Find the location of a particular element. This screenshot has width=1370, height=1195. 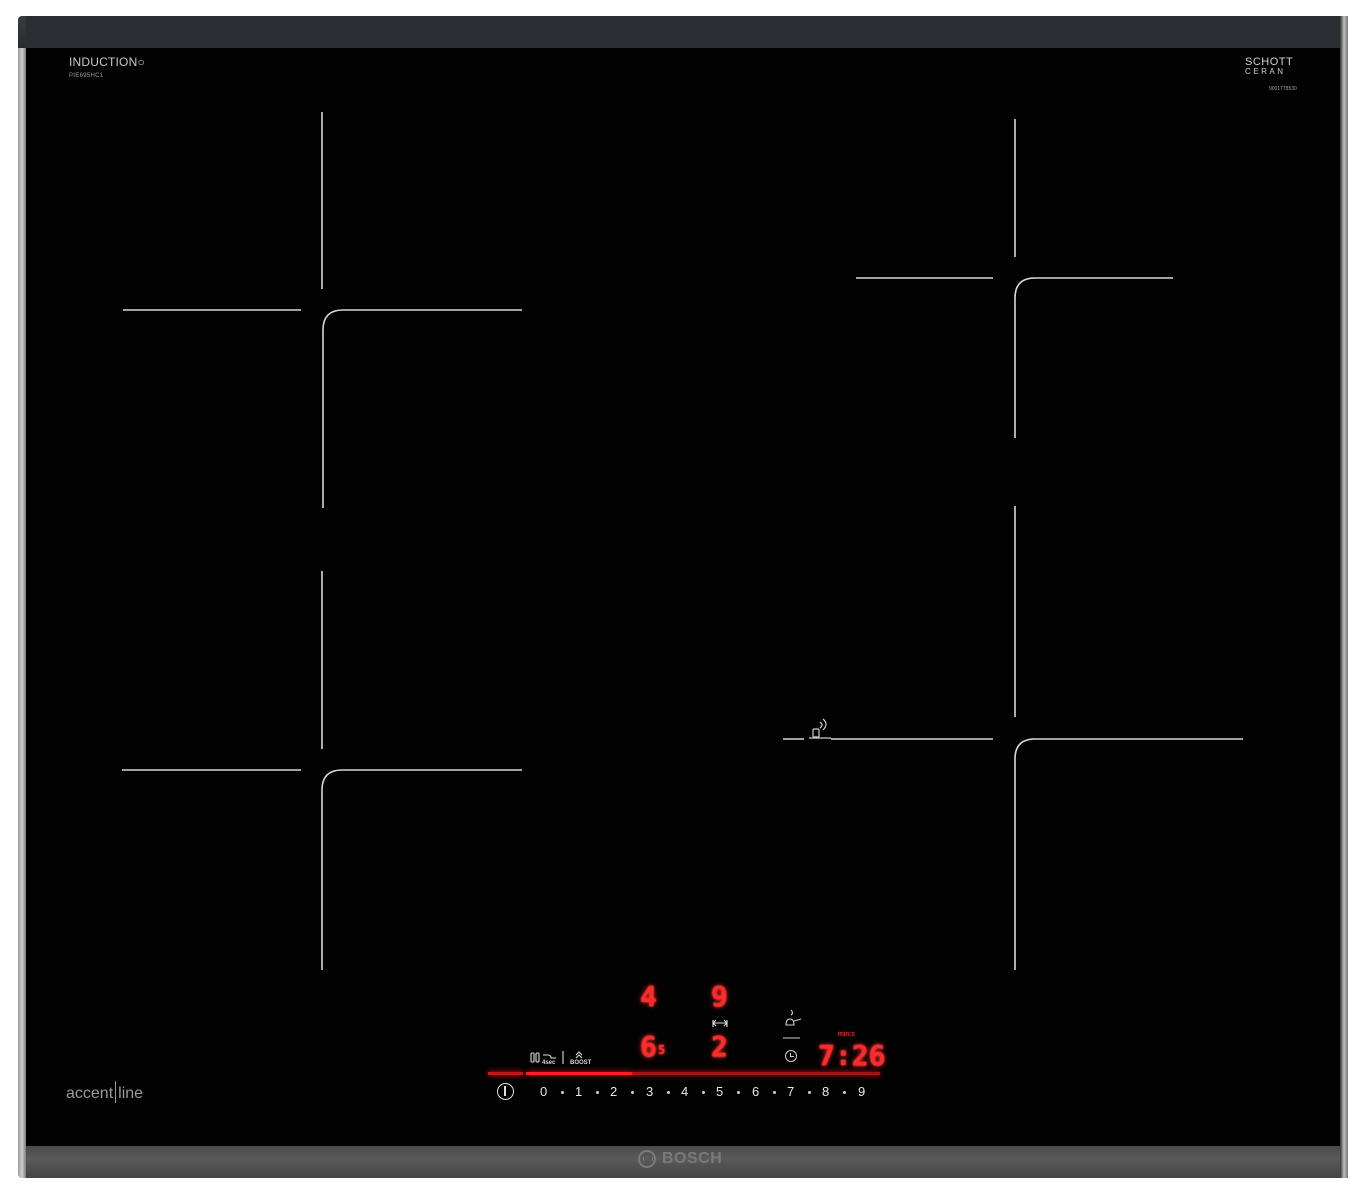

pan-sensor-icon is located at coordinates (820, 728).